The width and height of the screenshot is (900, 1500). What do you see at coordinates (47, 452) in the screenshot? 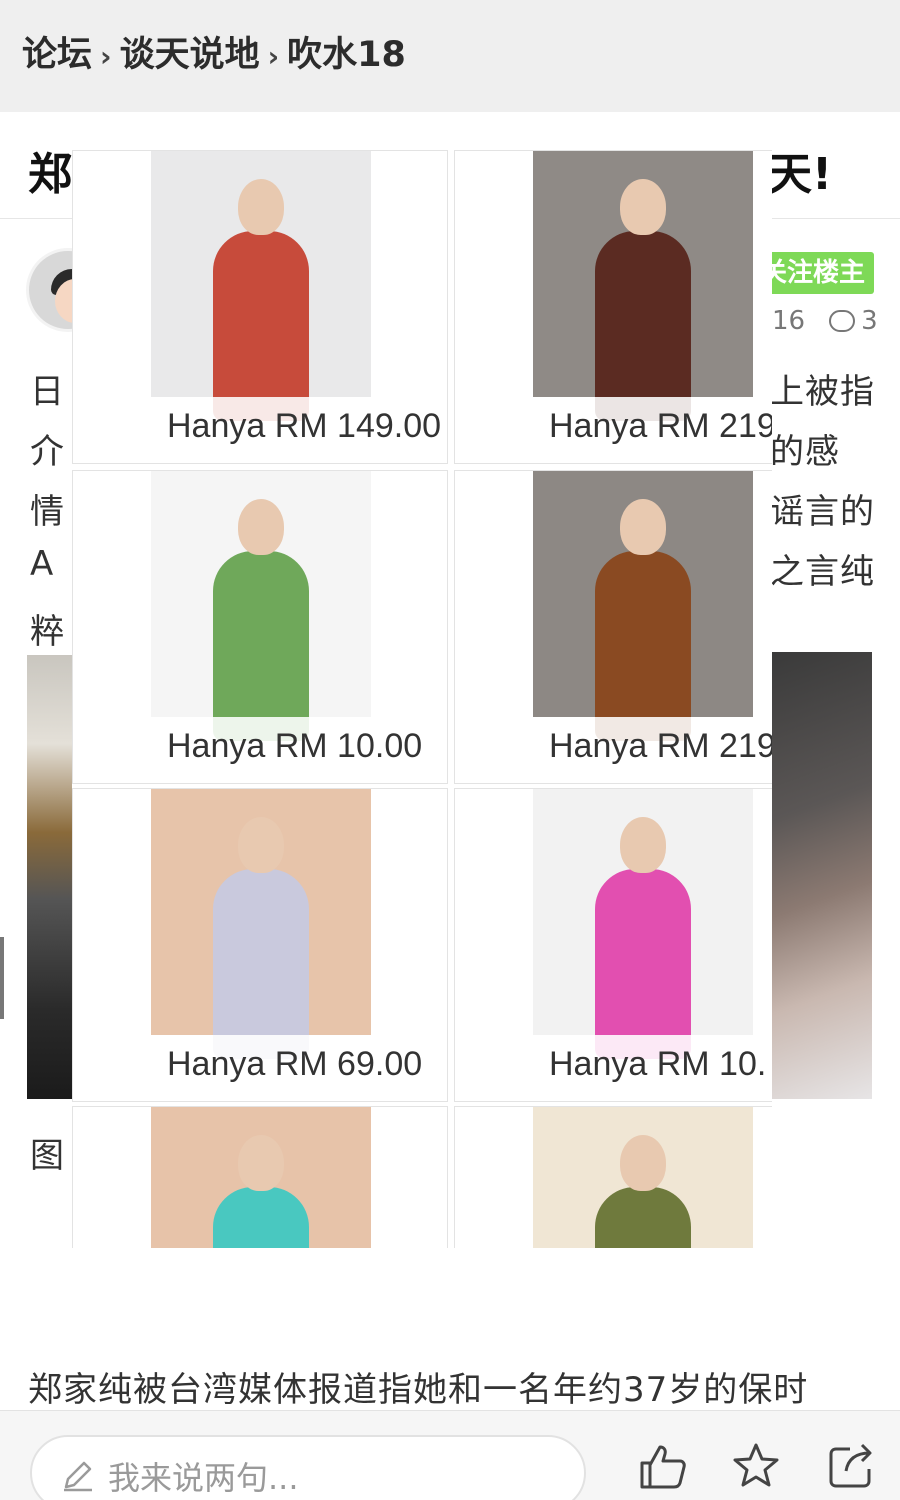
I see `body-text-left: 介` at bounding box center [47, 452].